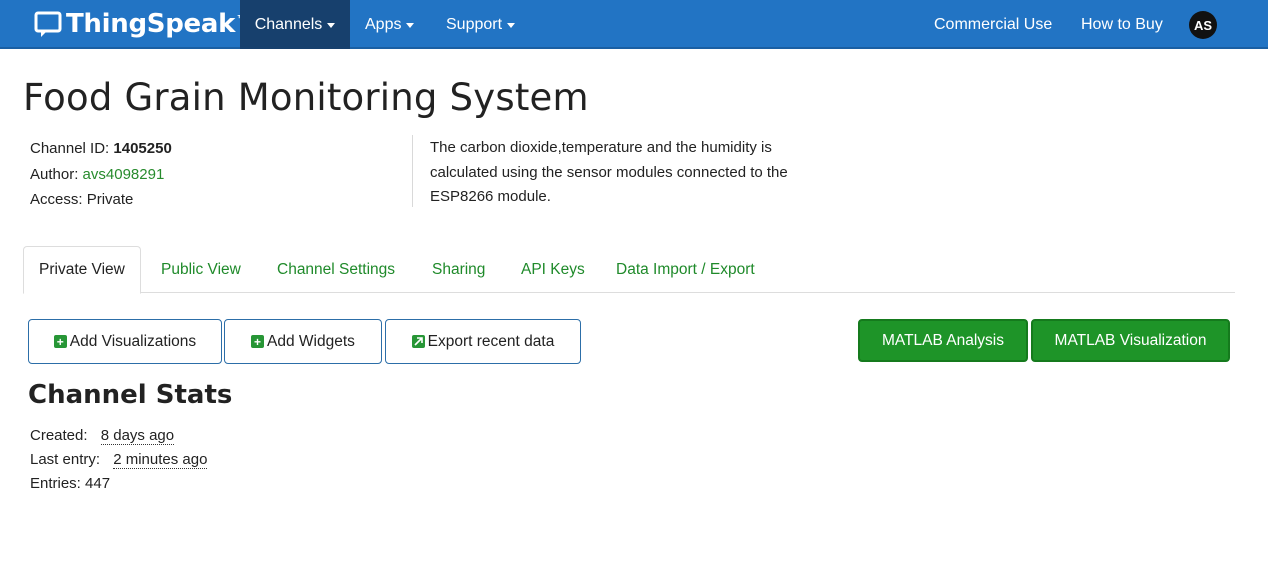 The image size is (1268, 581). I want to click on entries-label: Entries:, so click(55, 483).